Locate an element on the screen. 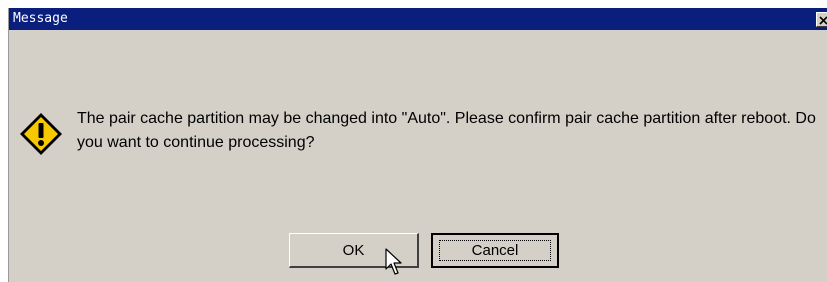 The width and height of the screenshot is (827, 282). mouse-pointer-icon is located at coordinates (393, 261).